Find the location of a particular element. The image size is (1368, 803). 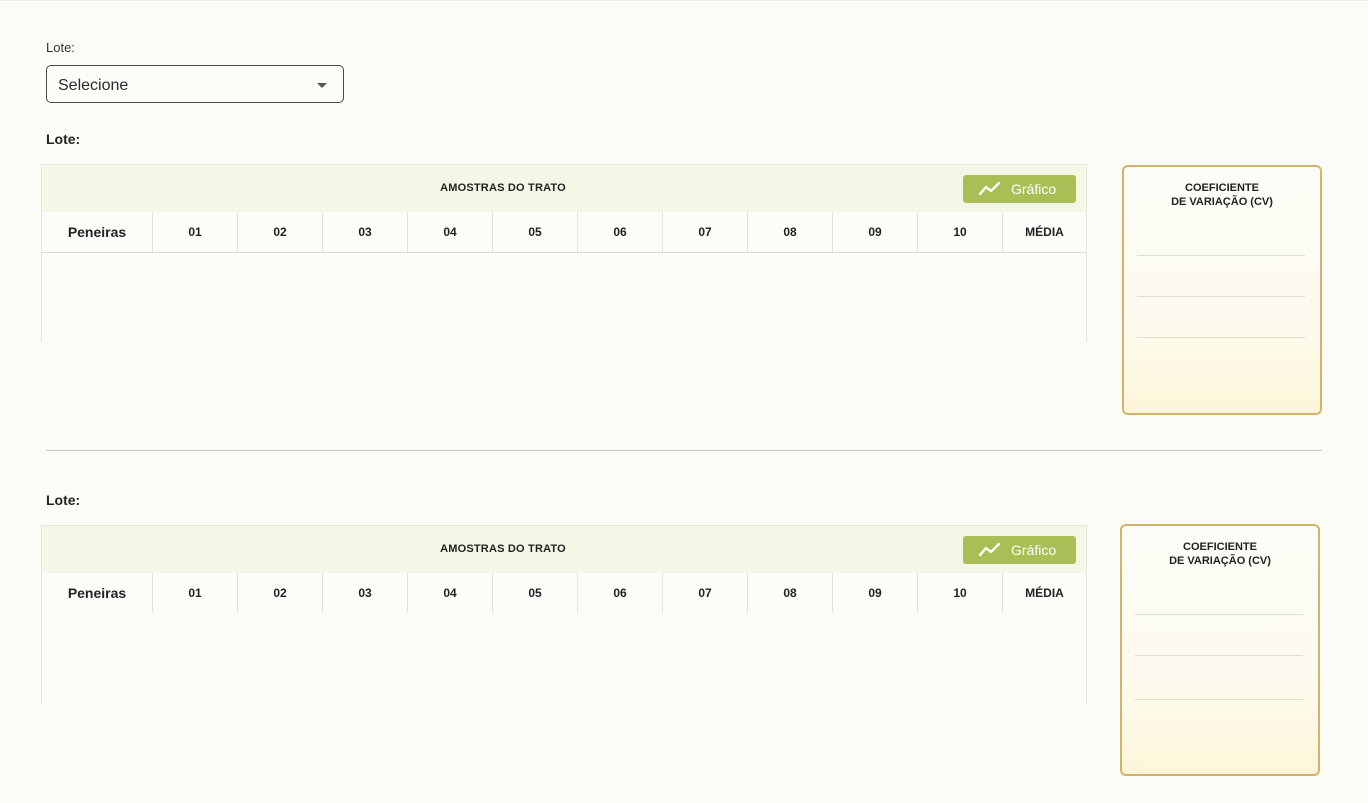

lote-select: Selecione is located at coordinates (195, 84).